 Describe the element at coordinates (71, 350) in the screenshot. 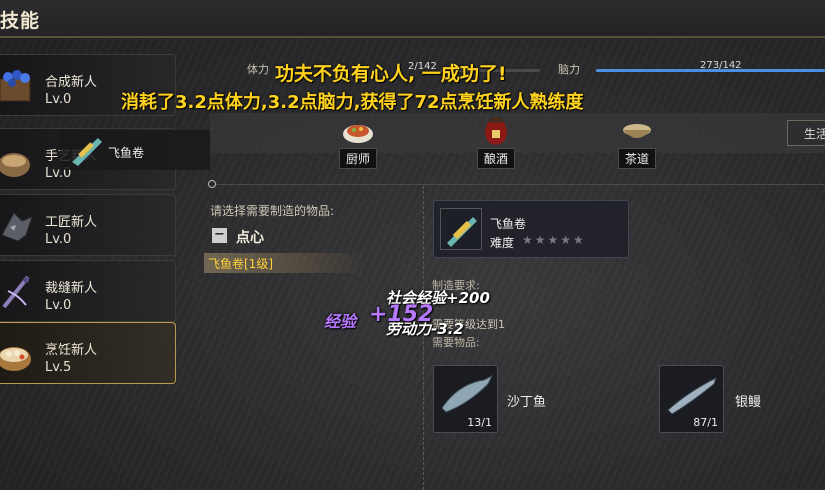

I see `skill-name: 烹饪新人` at that location.